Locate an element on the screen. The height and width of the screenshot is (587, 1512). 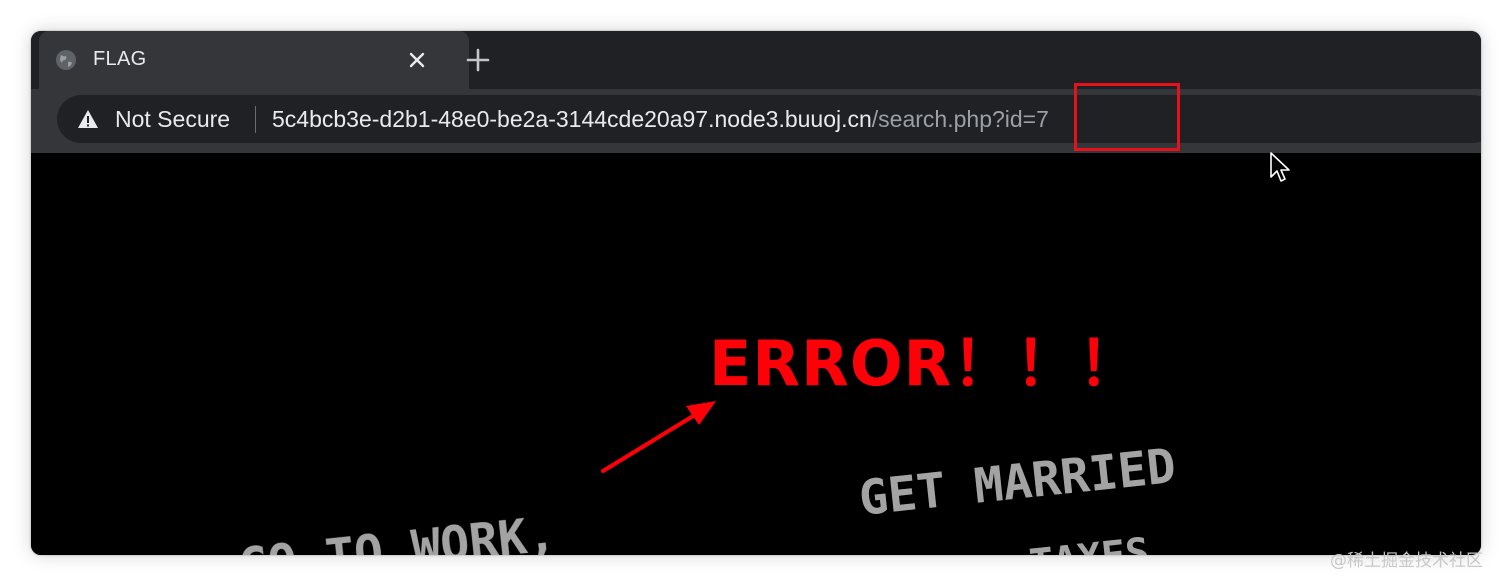
bg-text-taxes: TAXES is located at coordinates (1089, 542).